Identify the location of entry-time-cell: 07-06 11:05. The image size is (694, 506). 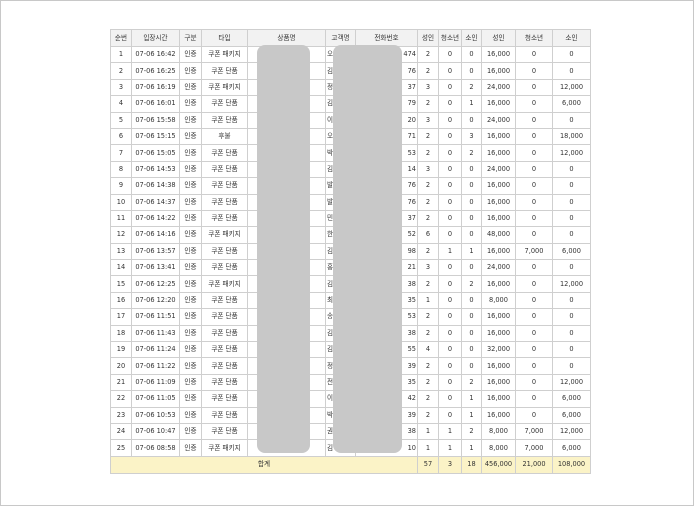
(155, 399).